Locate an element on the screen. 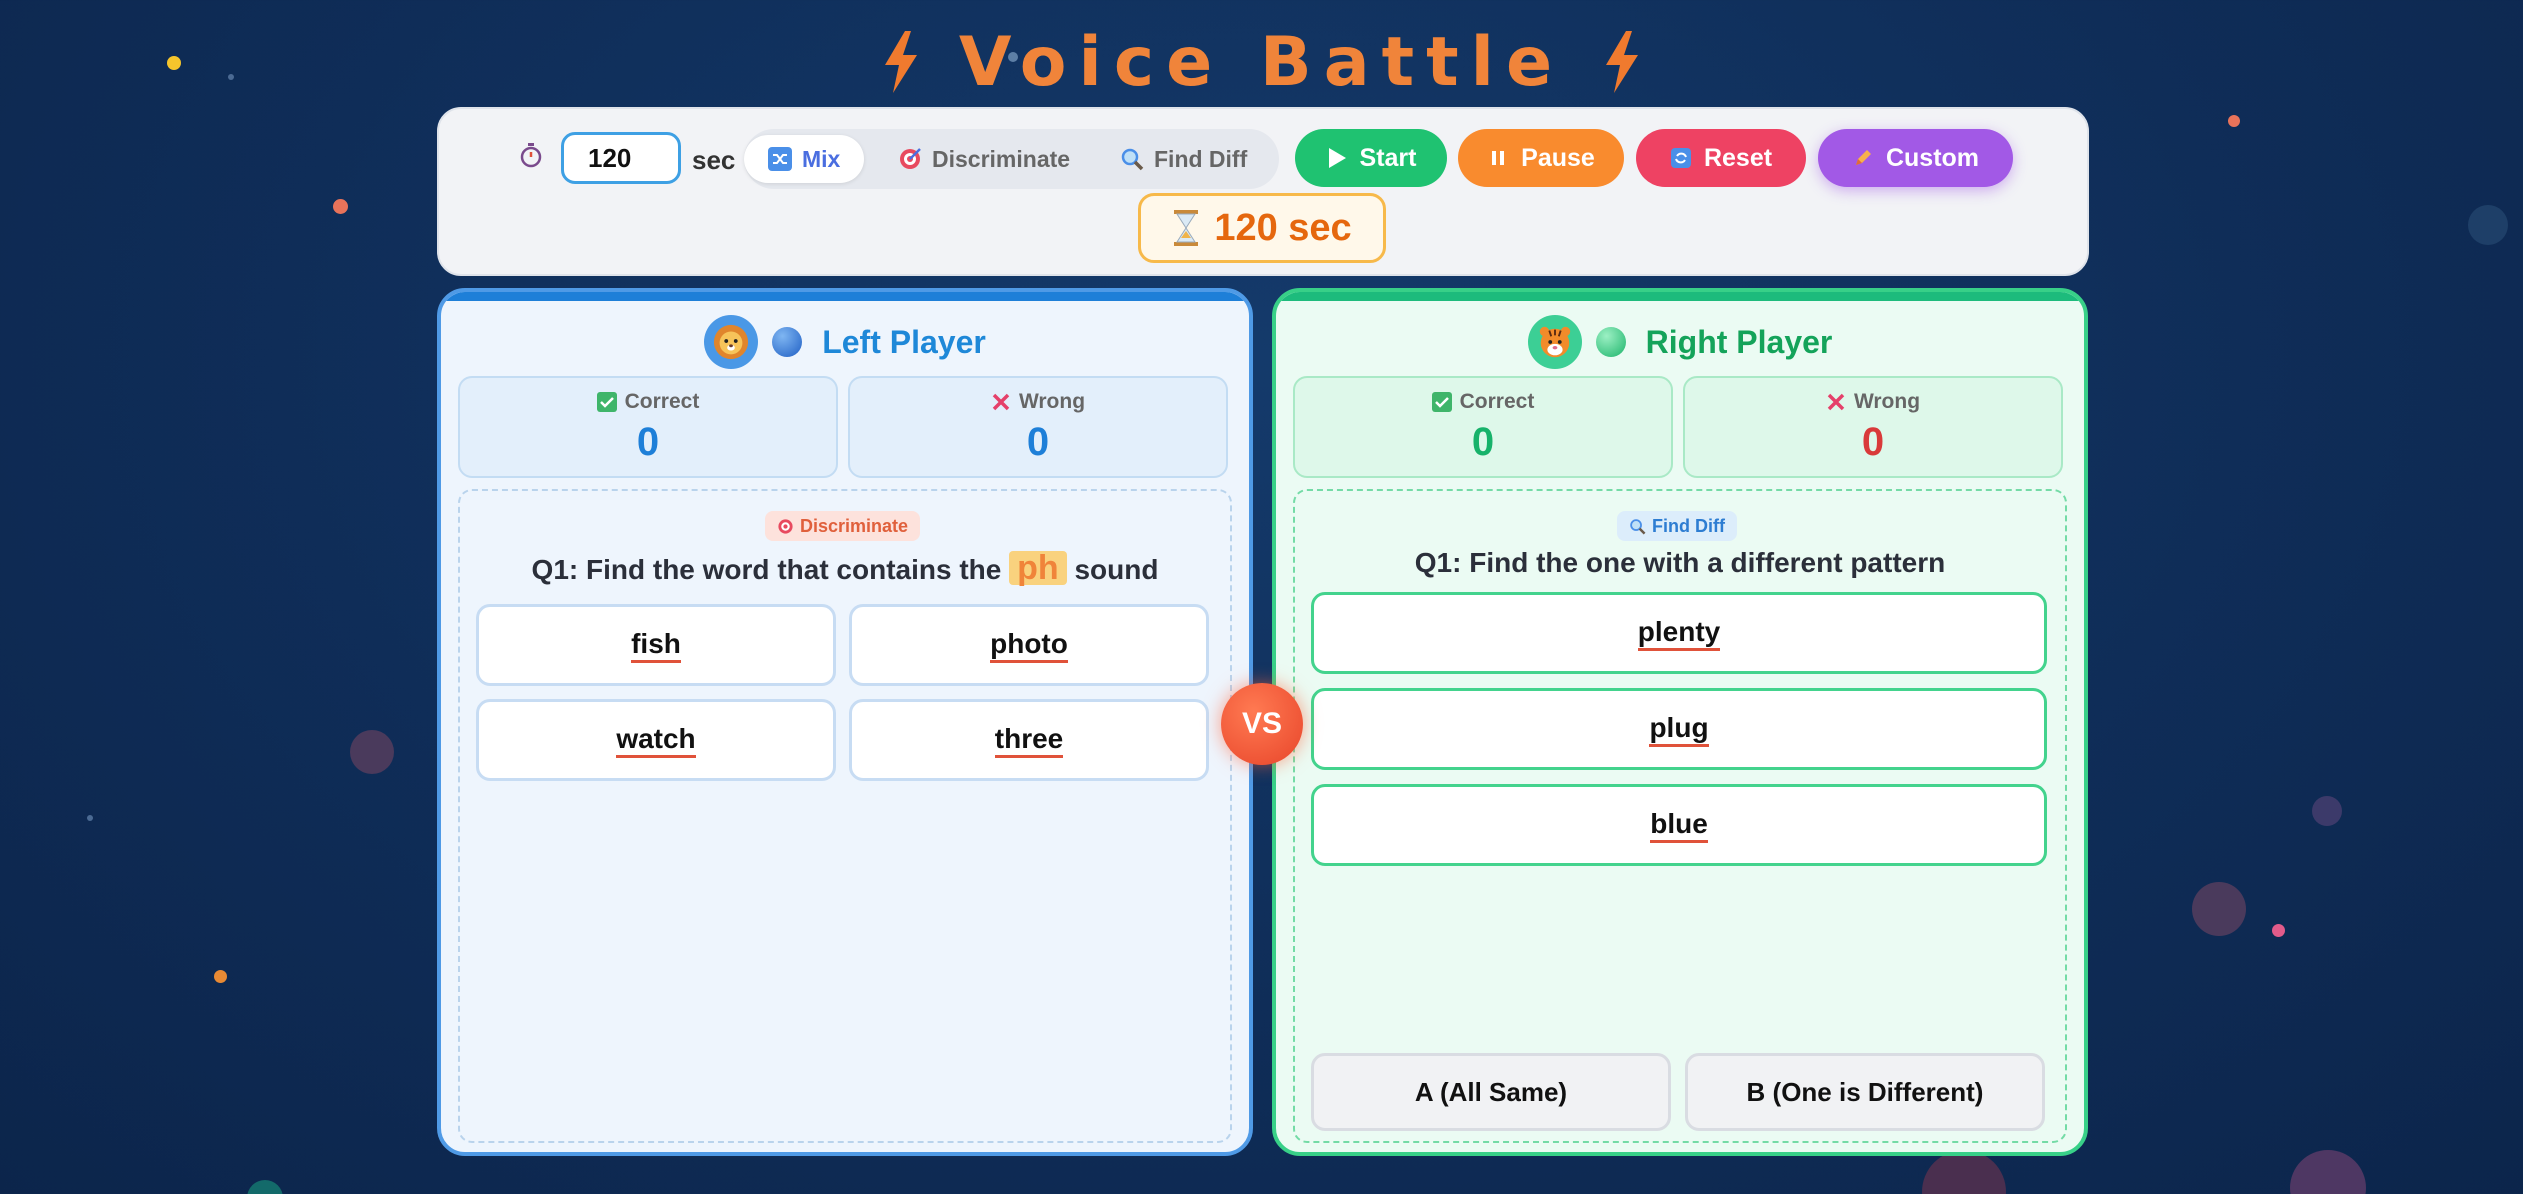 The image size is (2523, 1194). pencil-icon is located at coordinates (1863, 157).